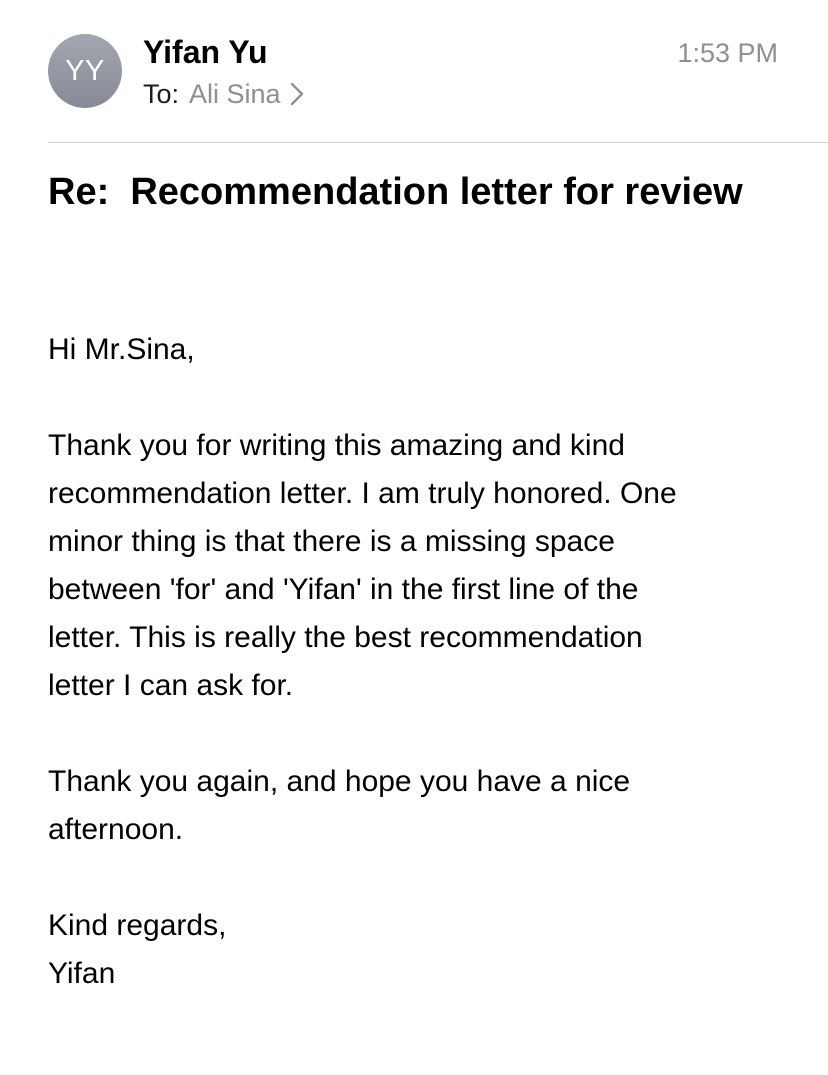 The width and height of the screenshot is (828, 1075). Describe the element at coordinates (171, 685) in the screenshot. I see `body-line: letter I can ask for.` at that location.